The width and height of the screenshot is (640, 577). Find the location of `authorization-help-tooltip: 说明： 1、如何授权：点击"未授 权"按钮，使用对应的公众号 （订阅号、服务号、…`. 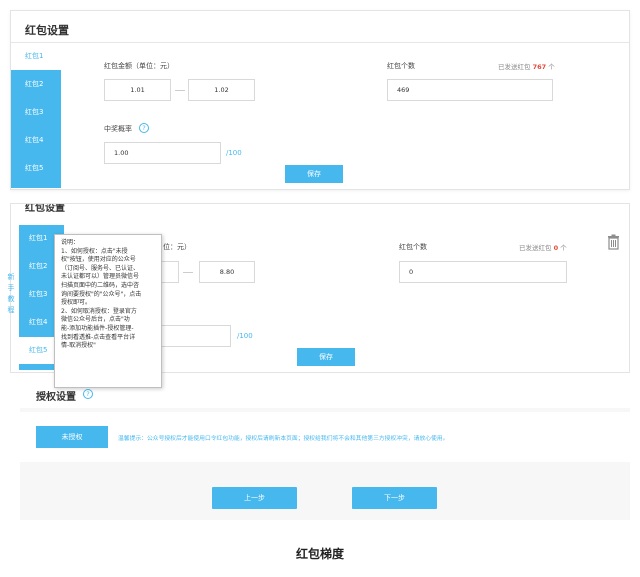

authorization-help-tooltip: 说明： 1、如何授权：点击"未授 权"按钮，使用对应的公众号 （订阅号、服务号、… is located at coordinates (108, 311).